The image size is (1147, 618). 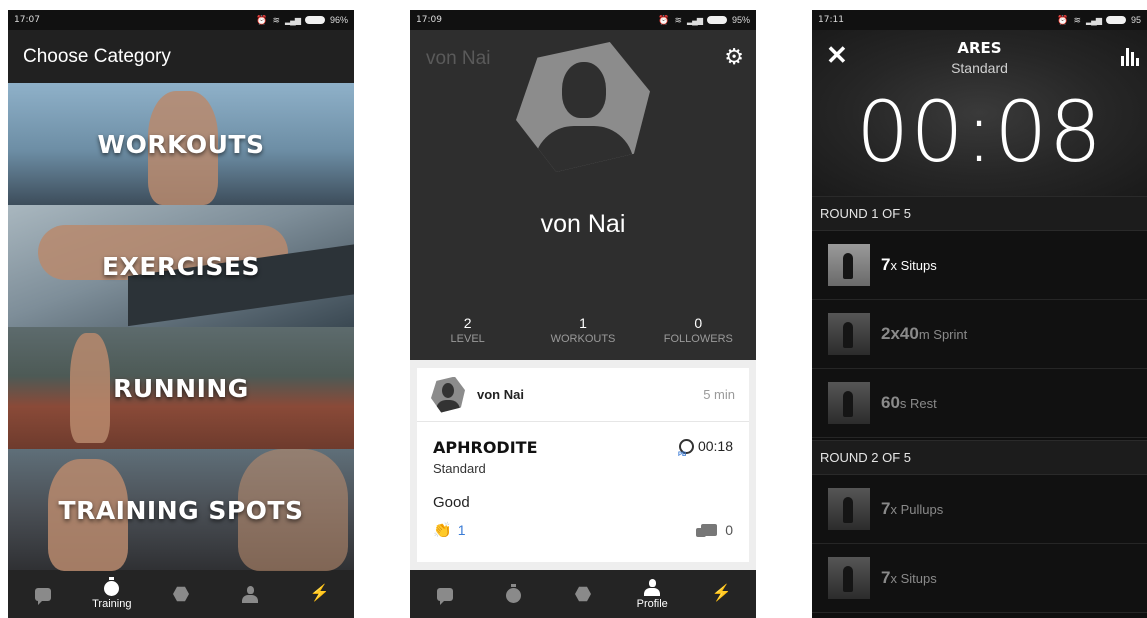 What do you see at coordinates (583, 20) in the screenshot?
I see `status-bar: 17:09 ⏰ ≋ ▂▄▆ 95%` at bounding box center [583, 20].